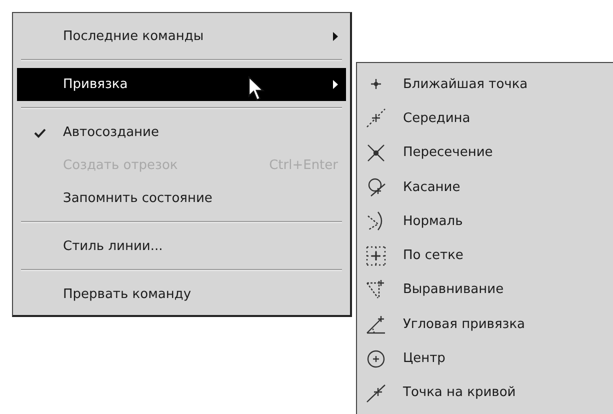  I want to click on menu-item: По сетке, so click(485, 255).